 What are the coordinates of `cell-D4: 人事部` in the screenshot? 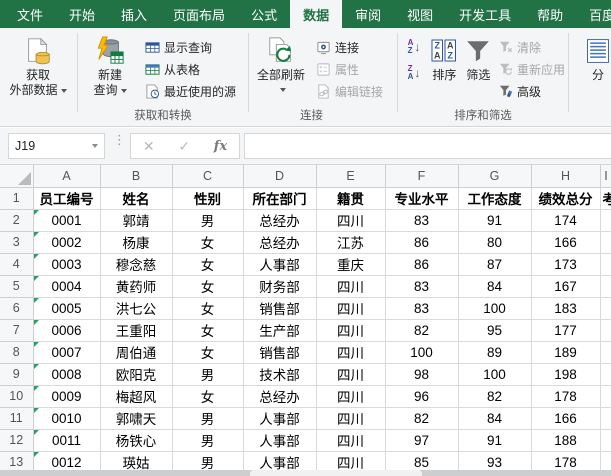 It's located at (280, 264).